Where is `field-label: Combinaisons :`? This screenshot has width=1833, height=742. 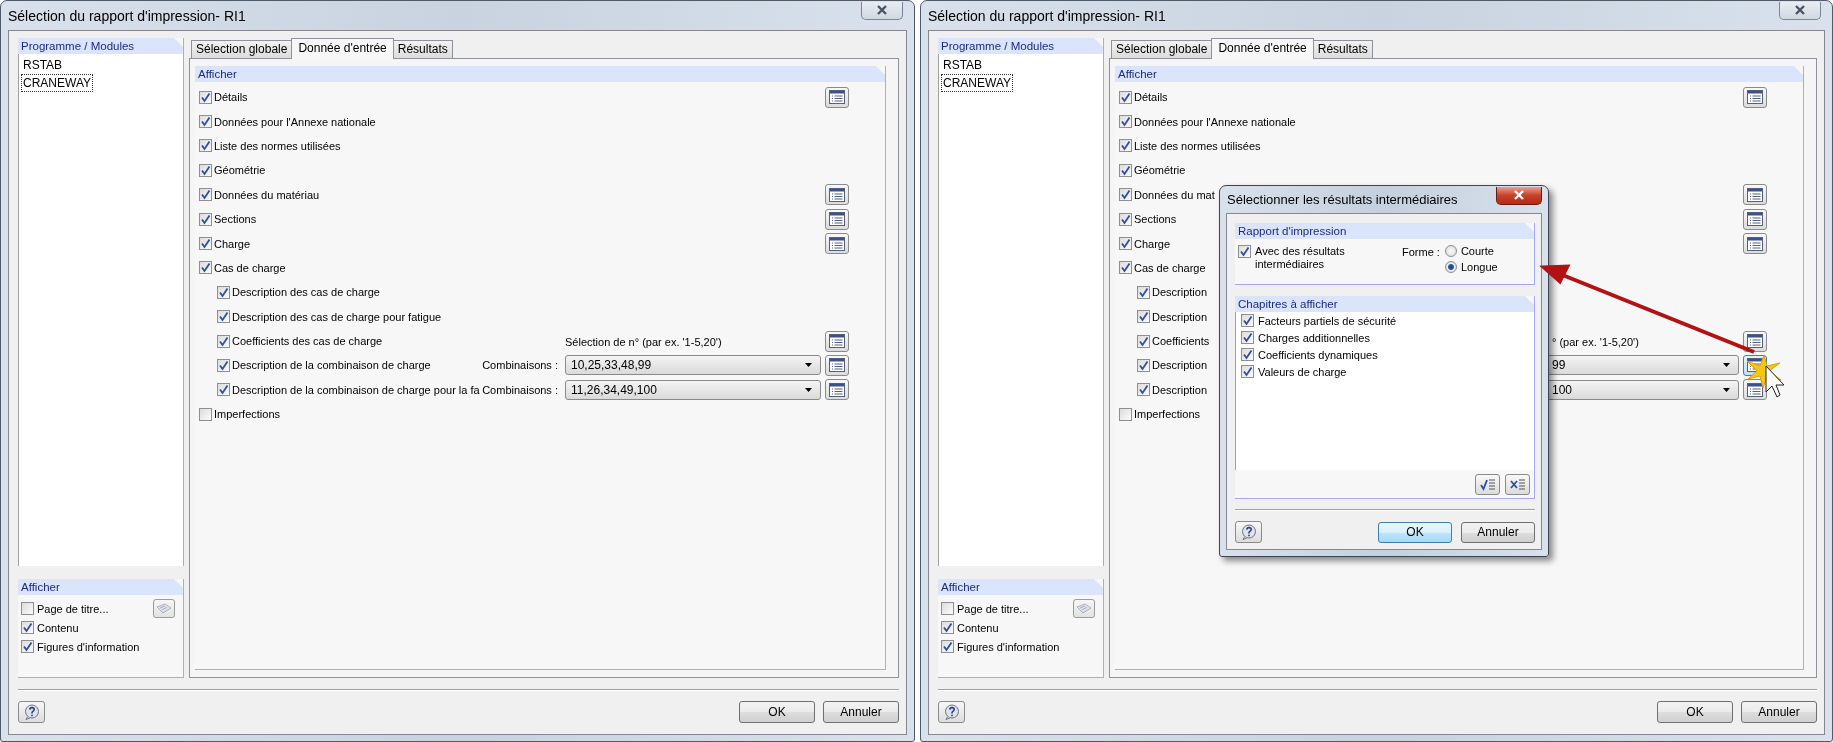 field-label: Combinaisons : is located at coordinates (520, 389).